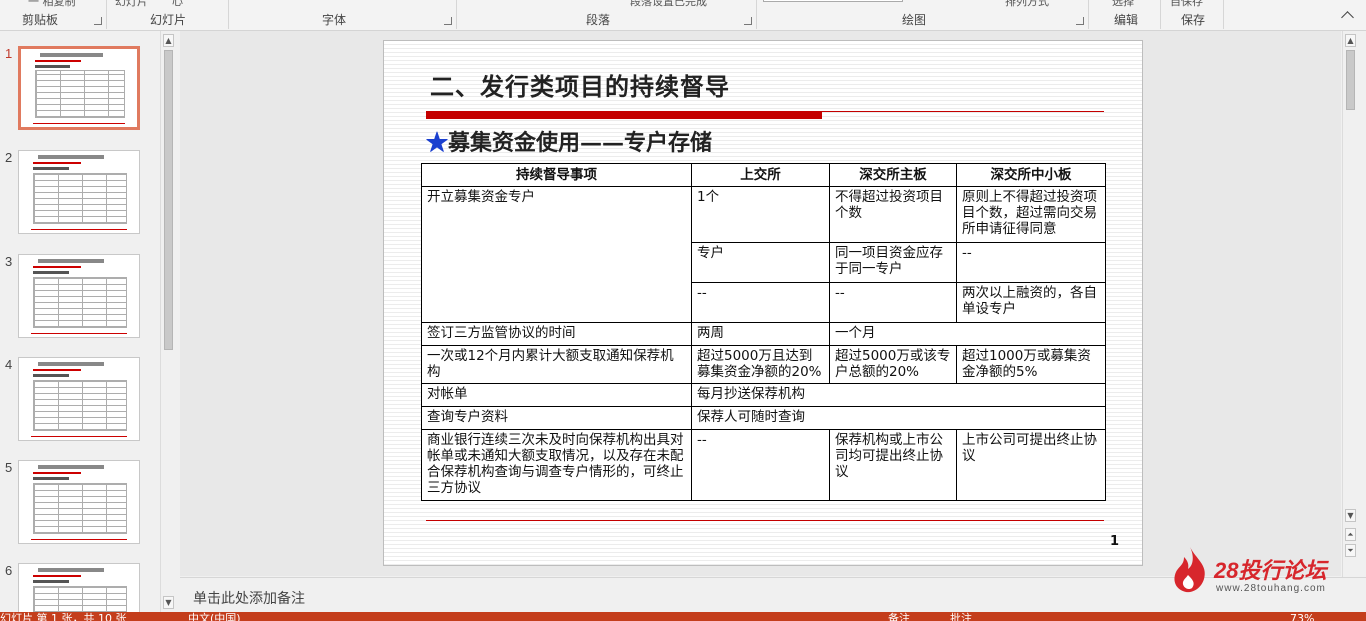 The image size is (1366, 621). What do you see at coordinates (52, 4) in the screenshot?
I see `ribbon-fragment: 一 相复制` at bounding box center [52, 4].